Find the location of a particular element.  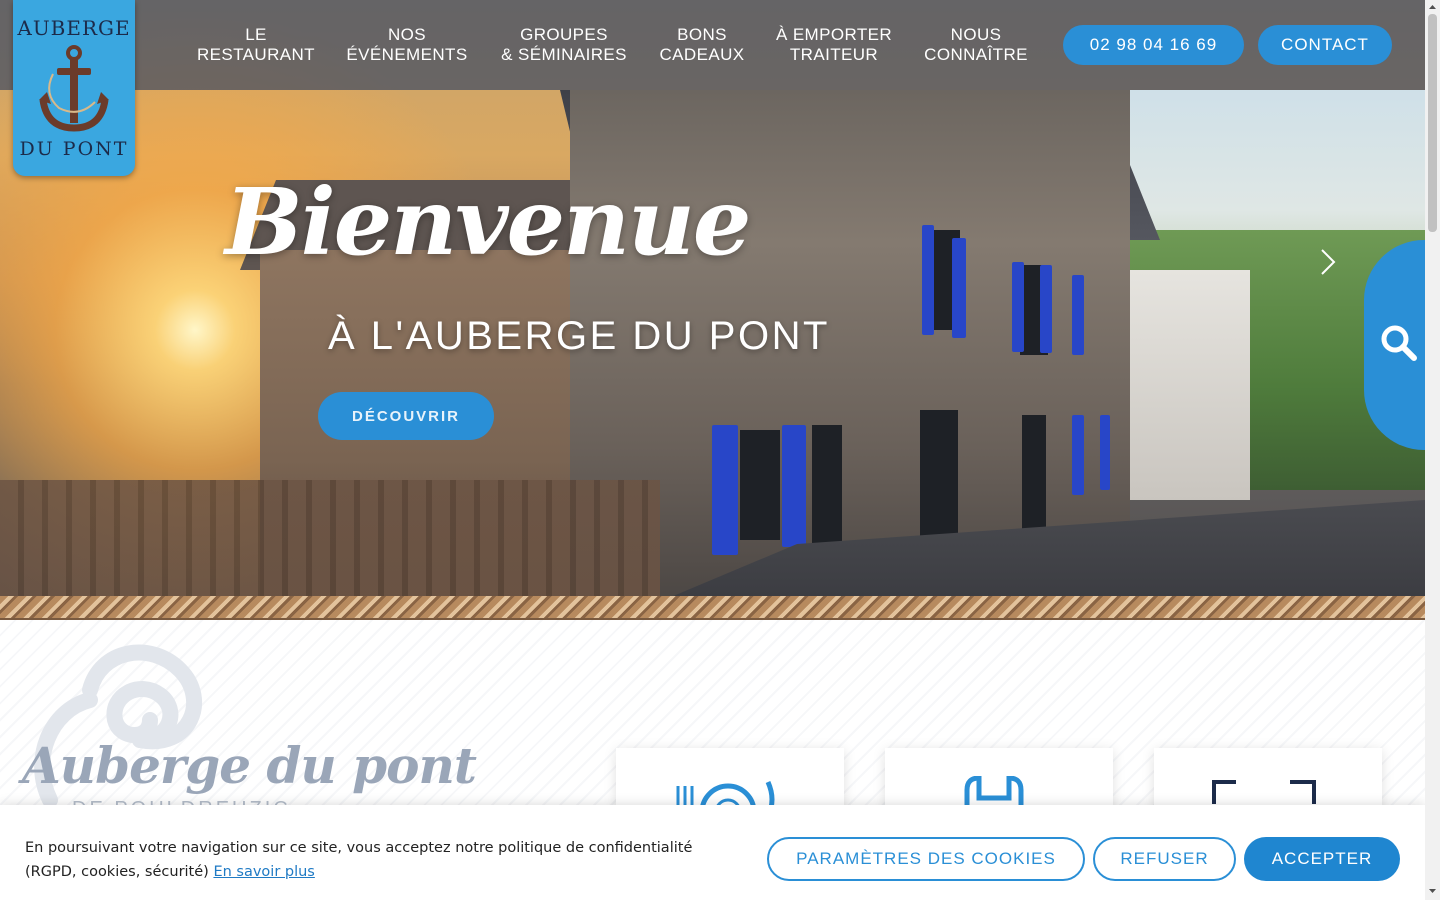

nav-item-line: ÉVÉNEMENTS is located at coordinates (407, 54).